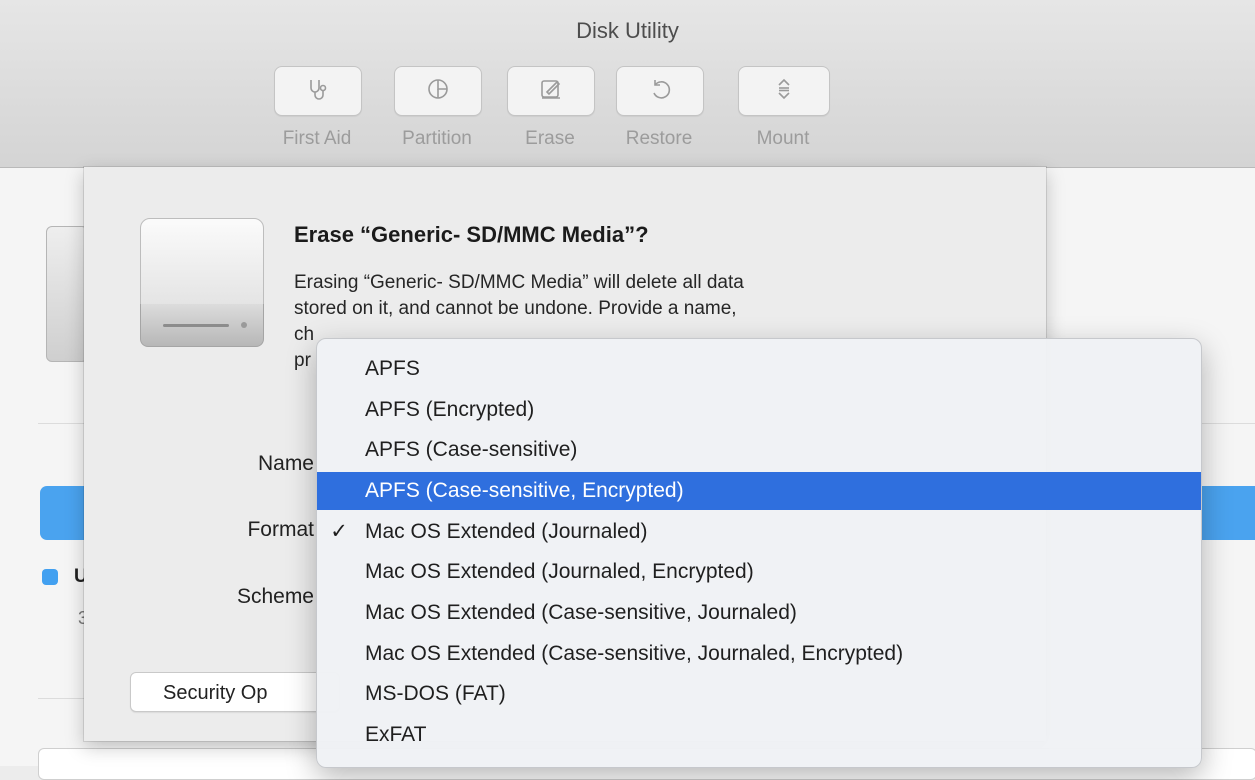 The image size is (1255, 780). I want to click on stethoscope-icon, so click(318, 91).